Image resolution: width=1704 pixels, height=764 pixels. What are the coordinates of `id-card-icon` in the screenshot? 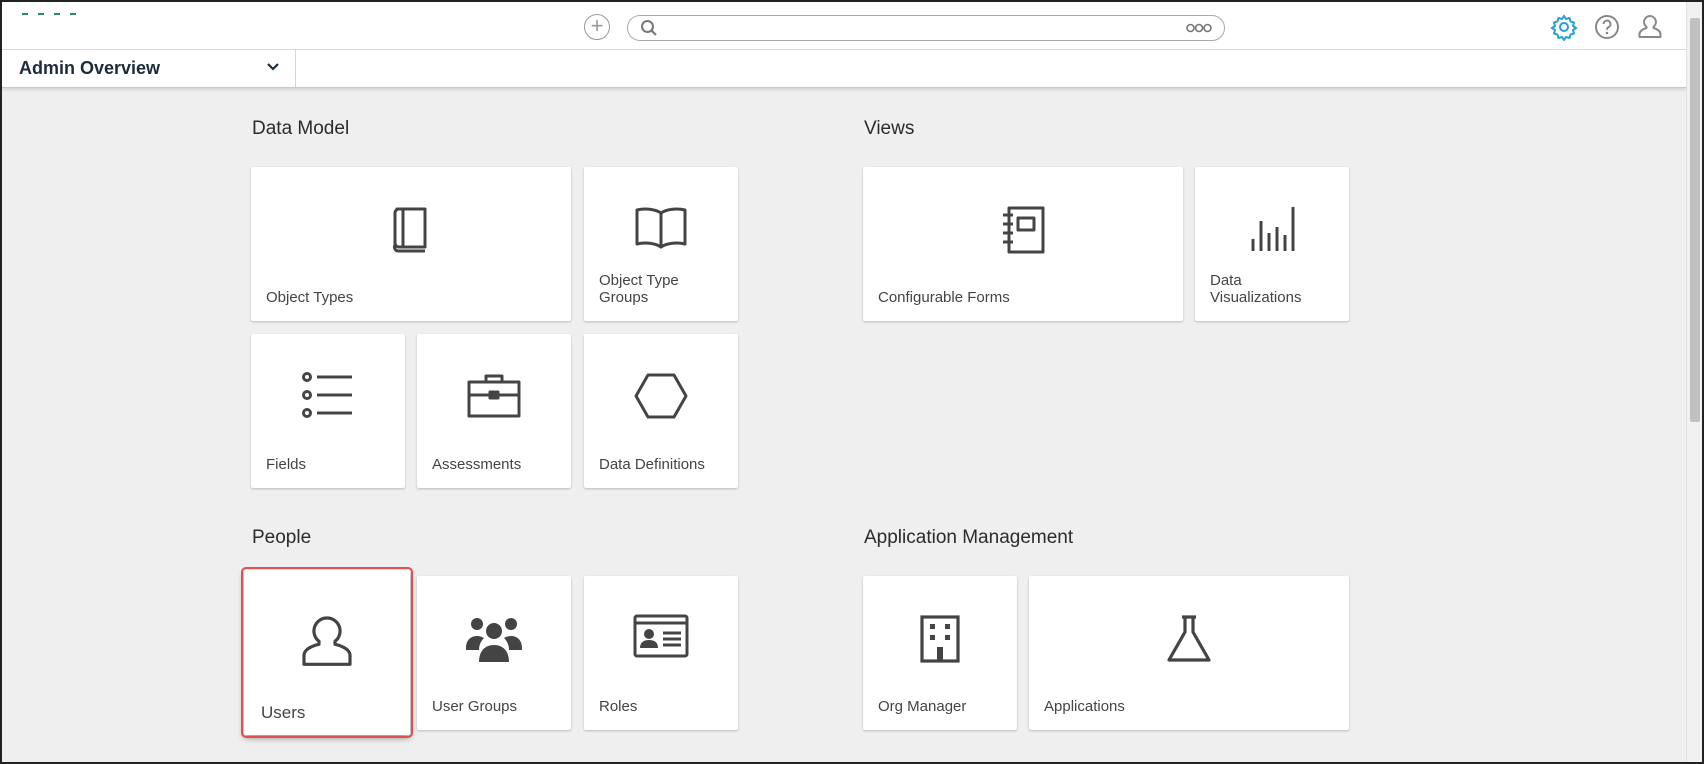 It's located at (661, 636).